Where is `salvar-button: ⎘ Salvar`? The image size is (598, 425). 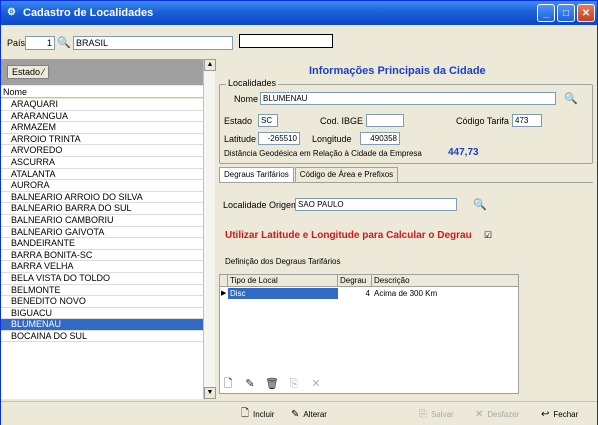 salvar-button: ⎘ Salvar is located at coordinates (436, 414).